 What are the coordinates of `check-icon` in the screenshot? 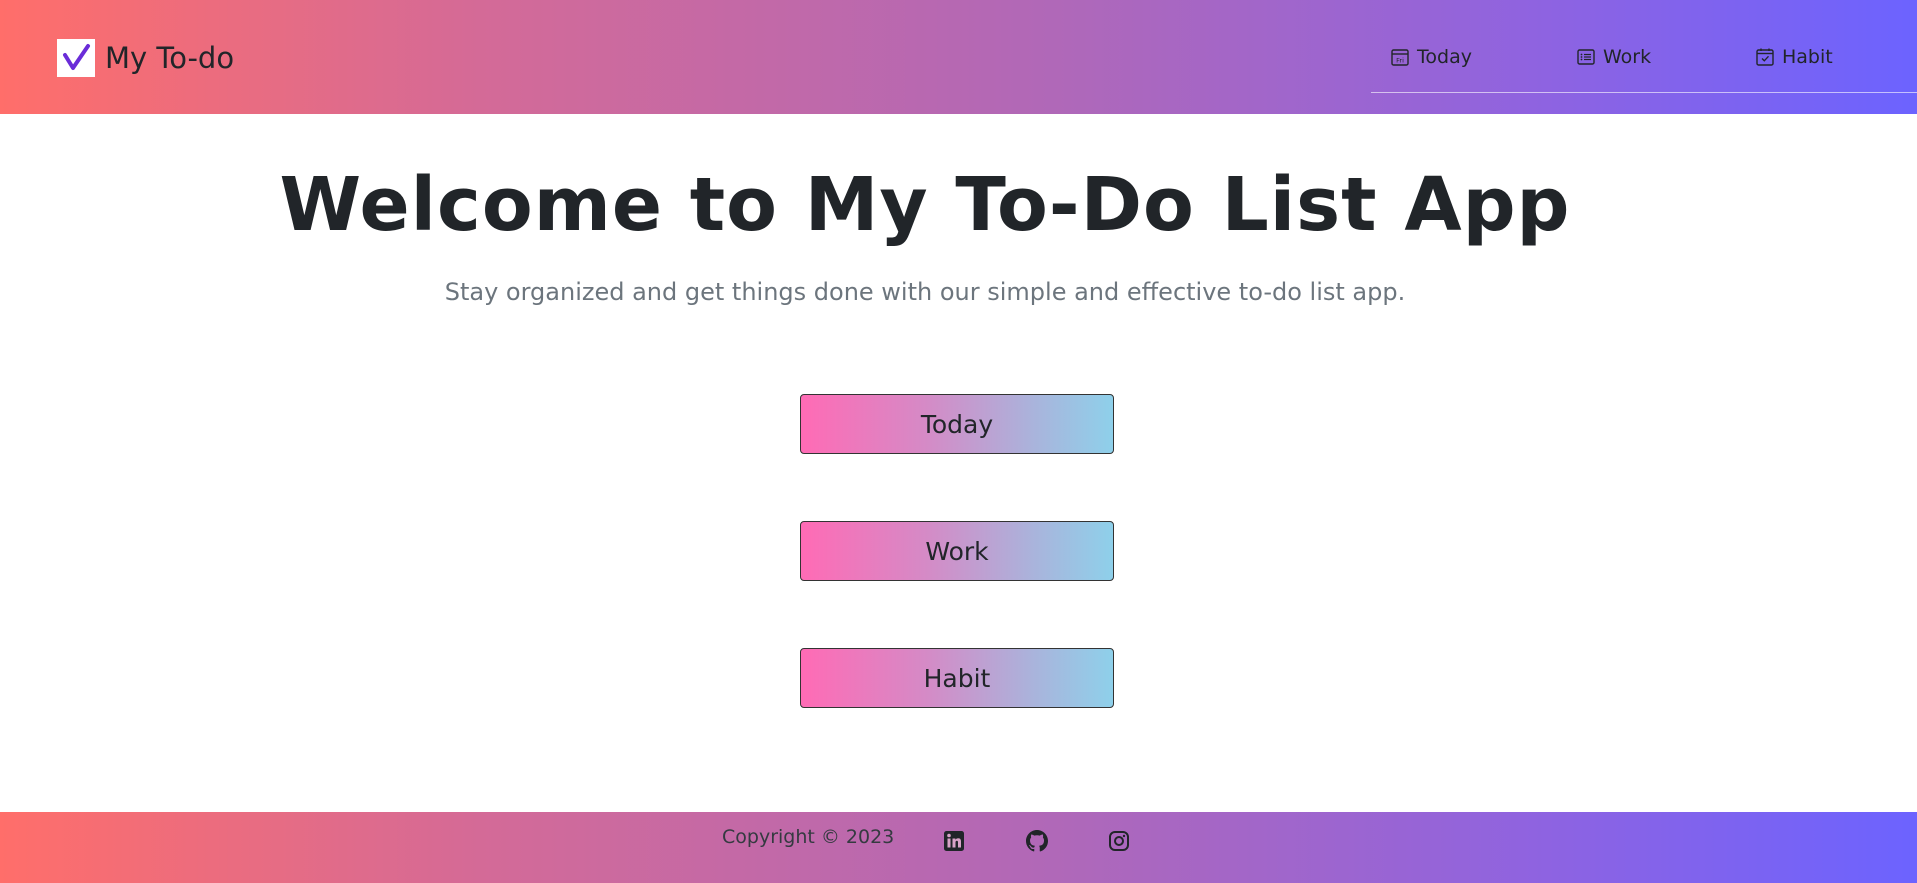 It's located at (76, 58).